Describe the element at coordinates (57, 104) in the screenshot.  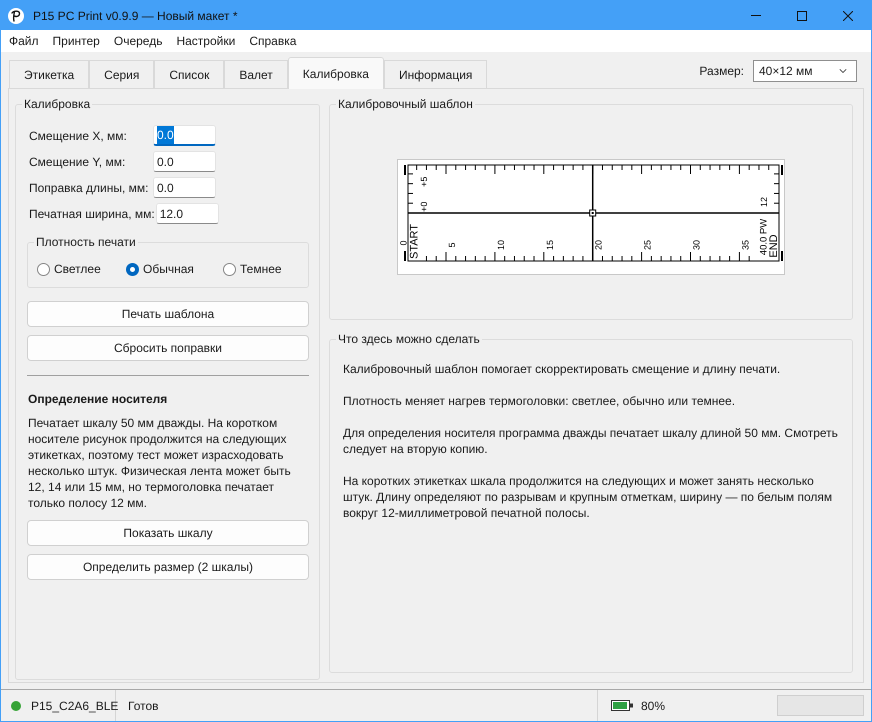
I see `group-title: Калибровка` at that location.